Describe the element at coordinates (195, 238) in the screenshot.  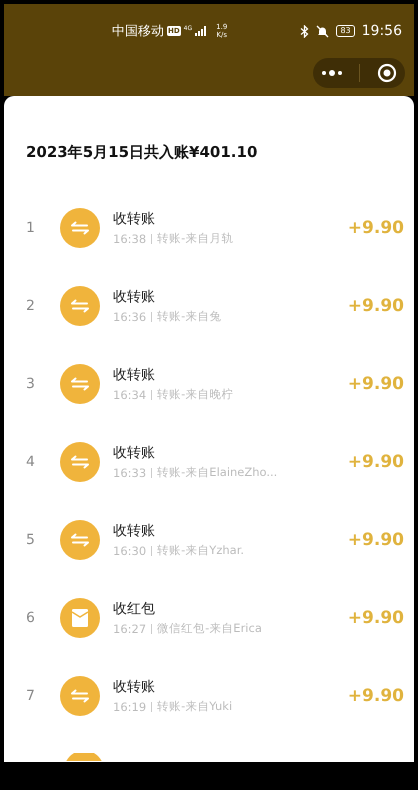
I see `row-detail: 转账-来自月轨` at that location.